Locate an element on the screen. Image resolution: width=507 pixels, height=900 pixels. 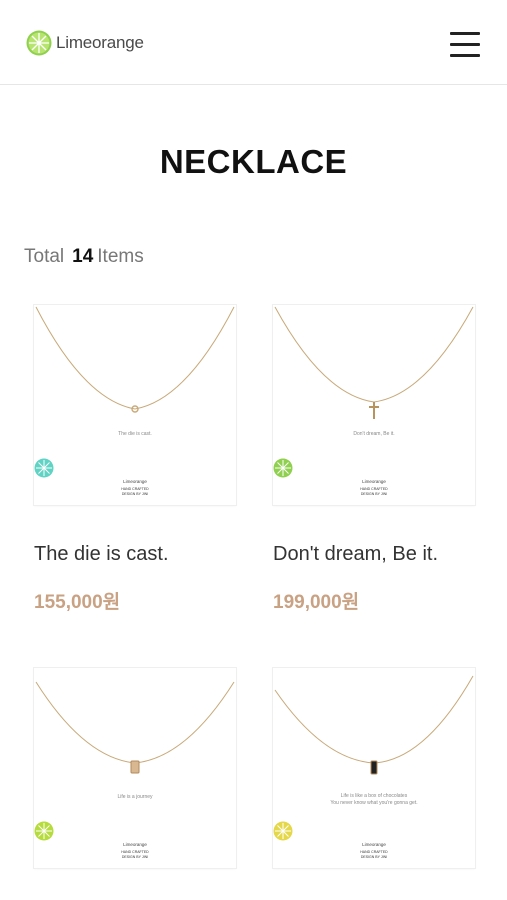
product-price: 199,000원 is located at coordinates (316, 602).